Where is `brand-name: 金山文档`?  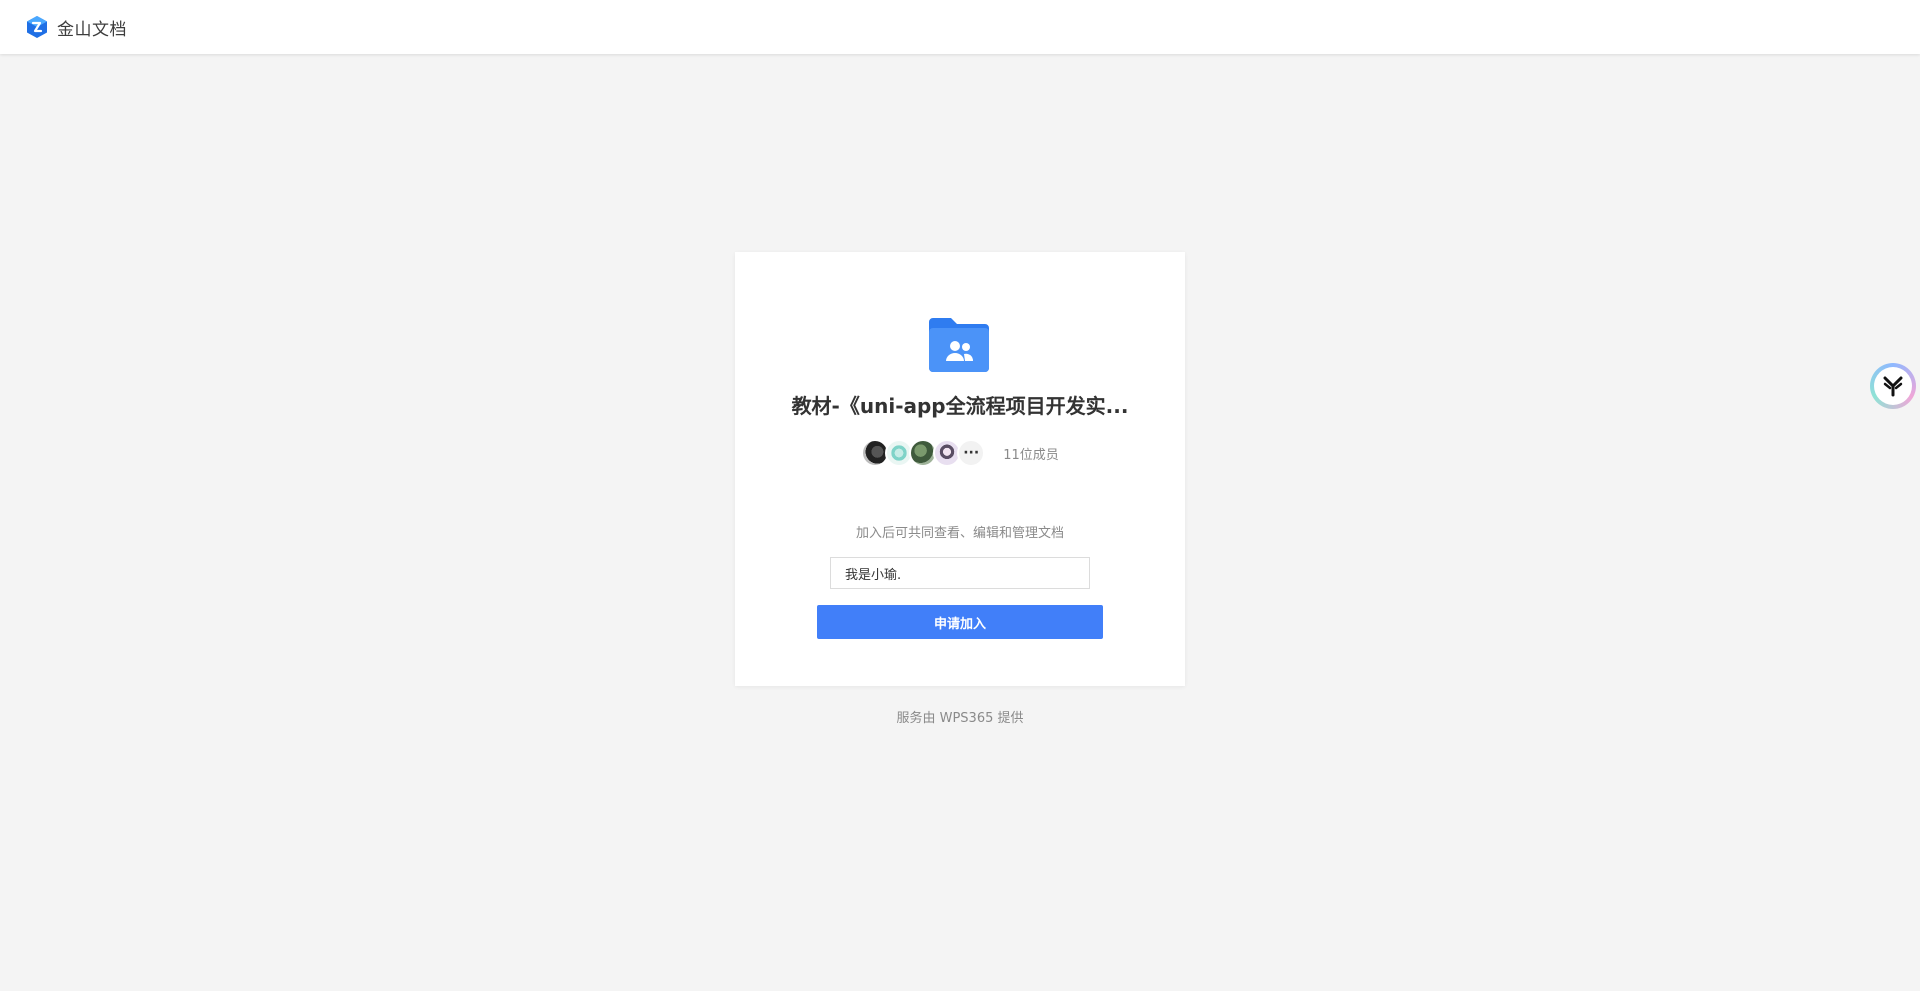 brand-name: 金山文档 is located at coordinates (92, 29).